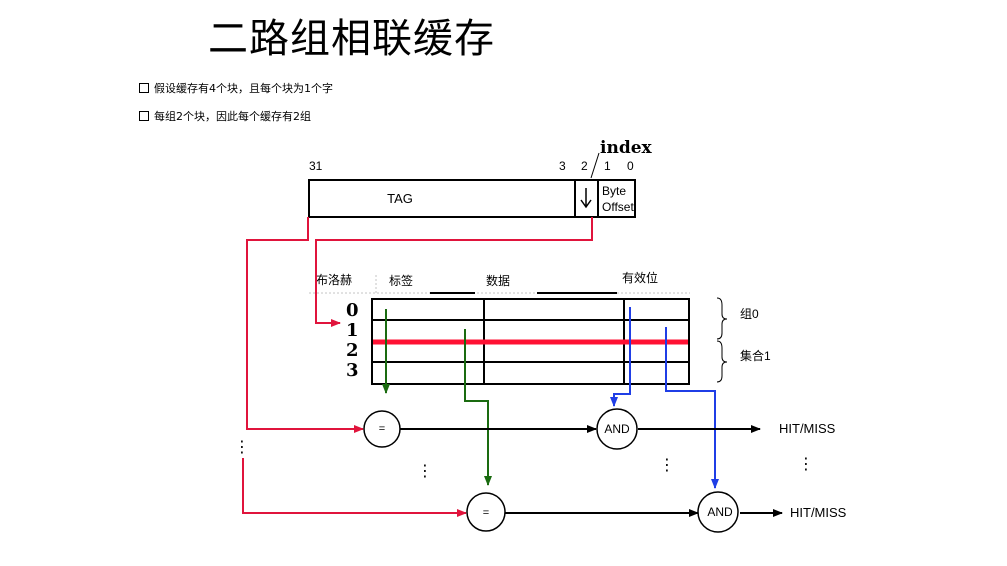  I want to click on row-number-0: 0, so click(352, 310).